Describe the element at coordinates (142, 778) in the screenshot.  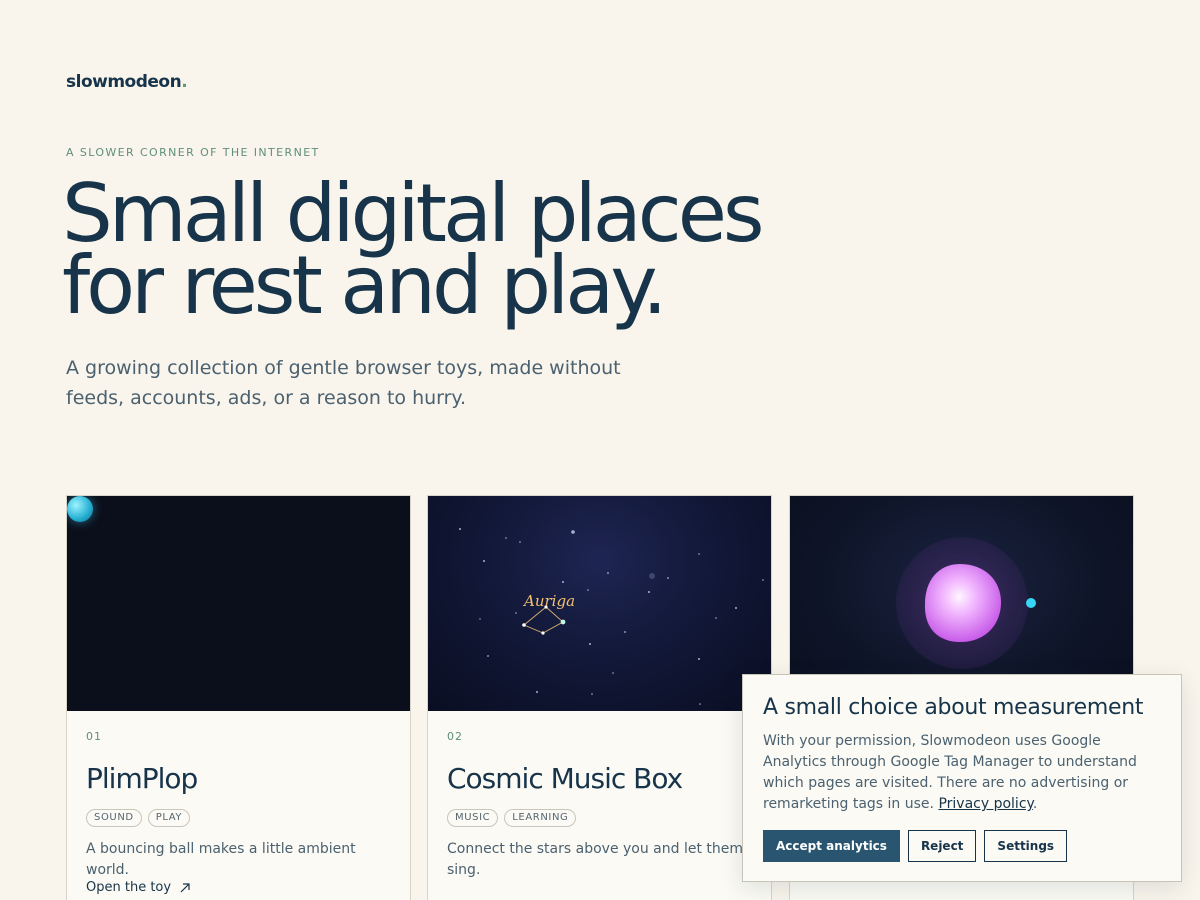
I see `card-title: PlimPlop` at that location.